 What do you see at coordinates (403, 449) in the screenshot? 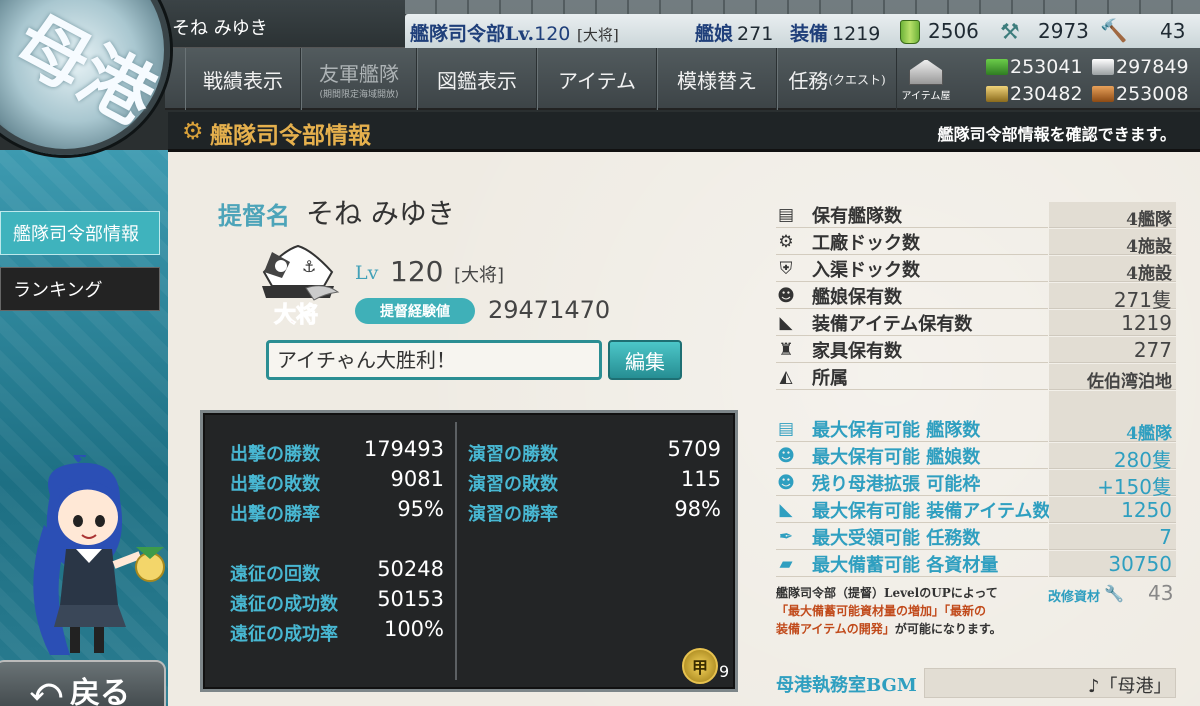
I see `sortie-wins-value: 179493` at bounding box center [403, 449].